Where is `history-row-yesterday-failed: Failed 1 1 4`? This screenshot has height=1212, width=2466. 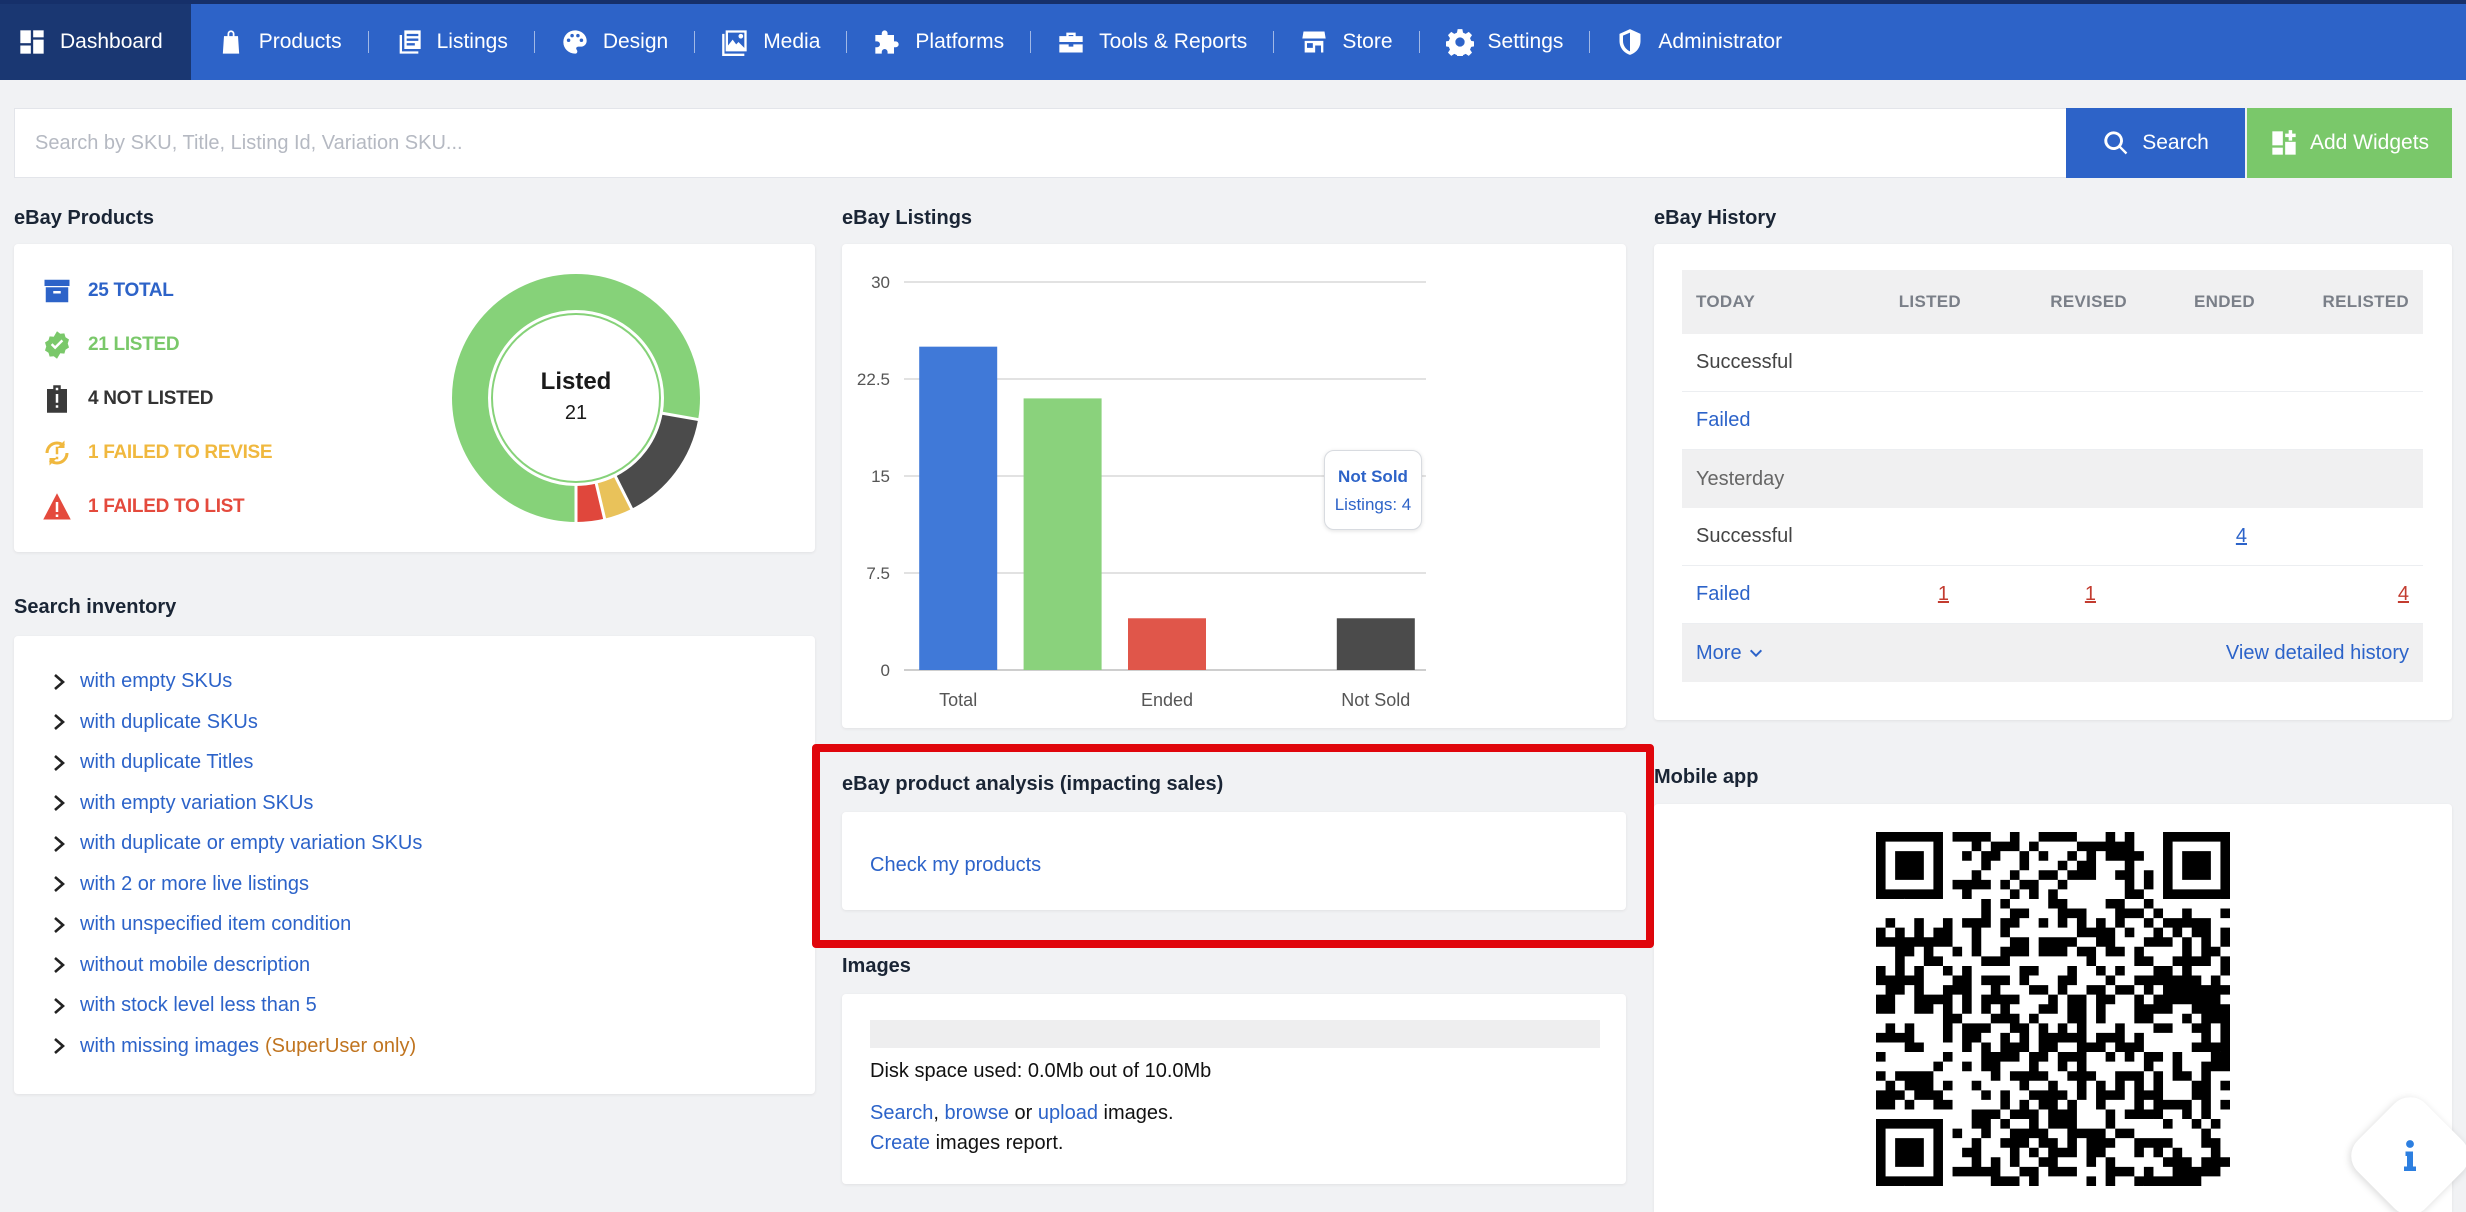
history-row-yesterday-failed: Failed 1 1 4 is located at coordinates (2052, 595).